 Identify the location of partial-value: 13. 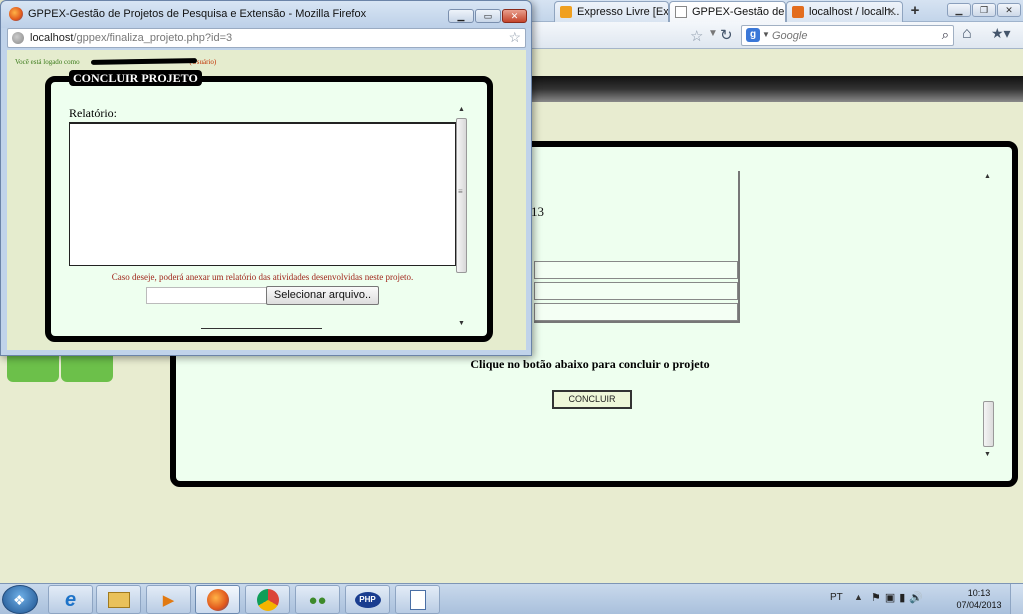
(537, 211).